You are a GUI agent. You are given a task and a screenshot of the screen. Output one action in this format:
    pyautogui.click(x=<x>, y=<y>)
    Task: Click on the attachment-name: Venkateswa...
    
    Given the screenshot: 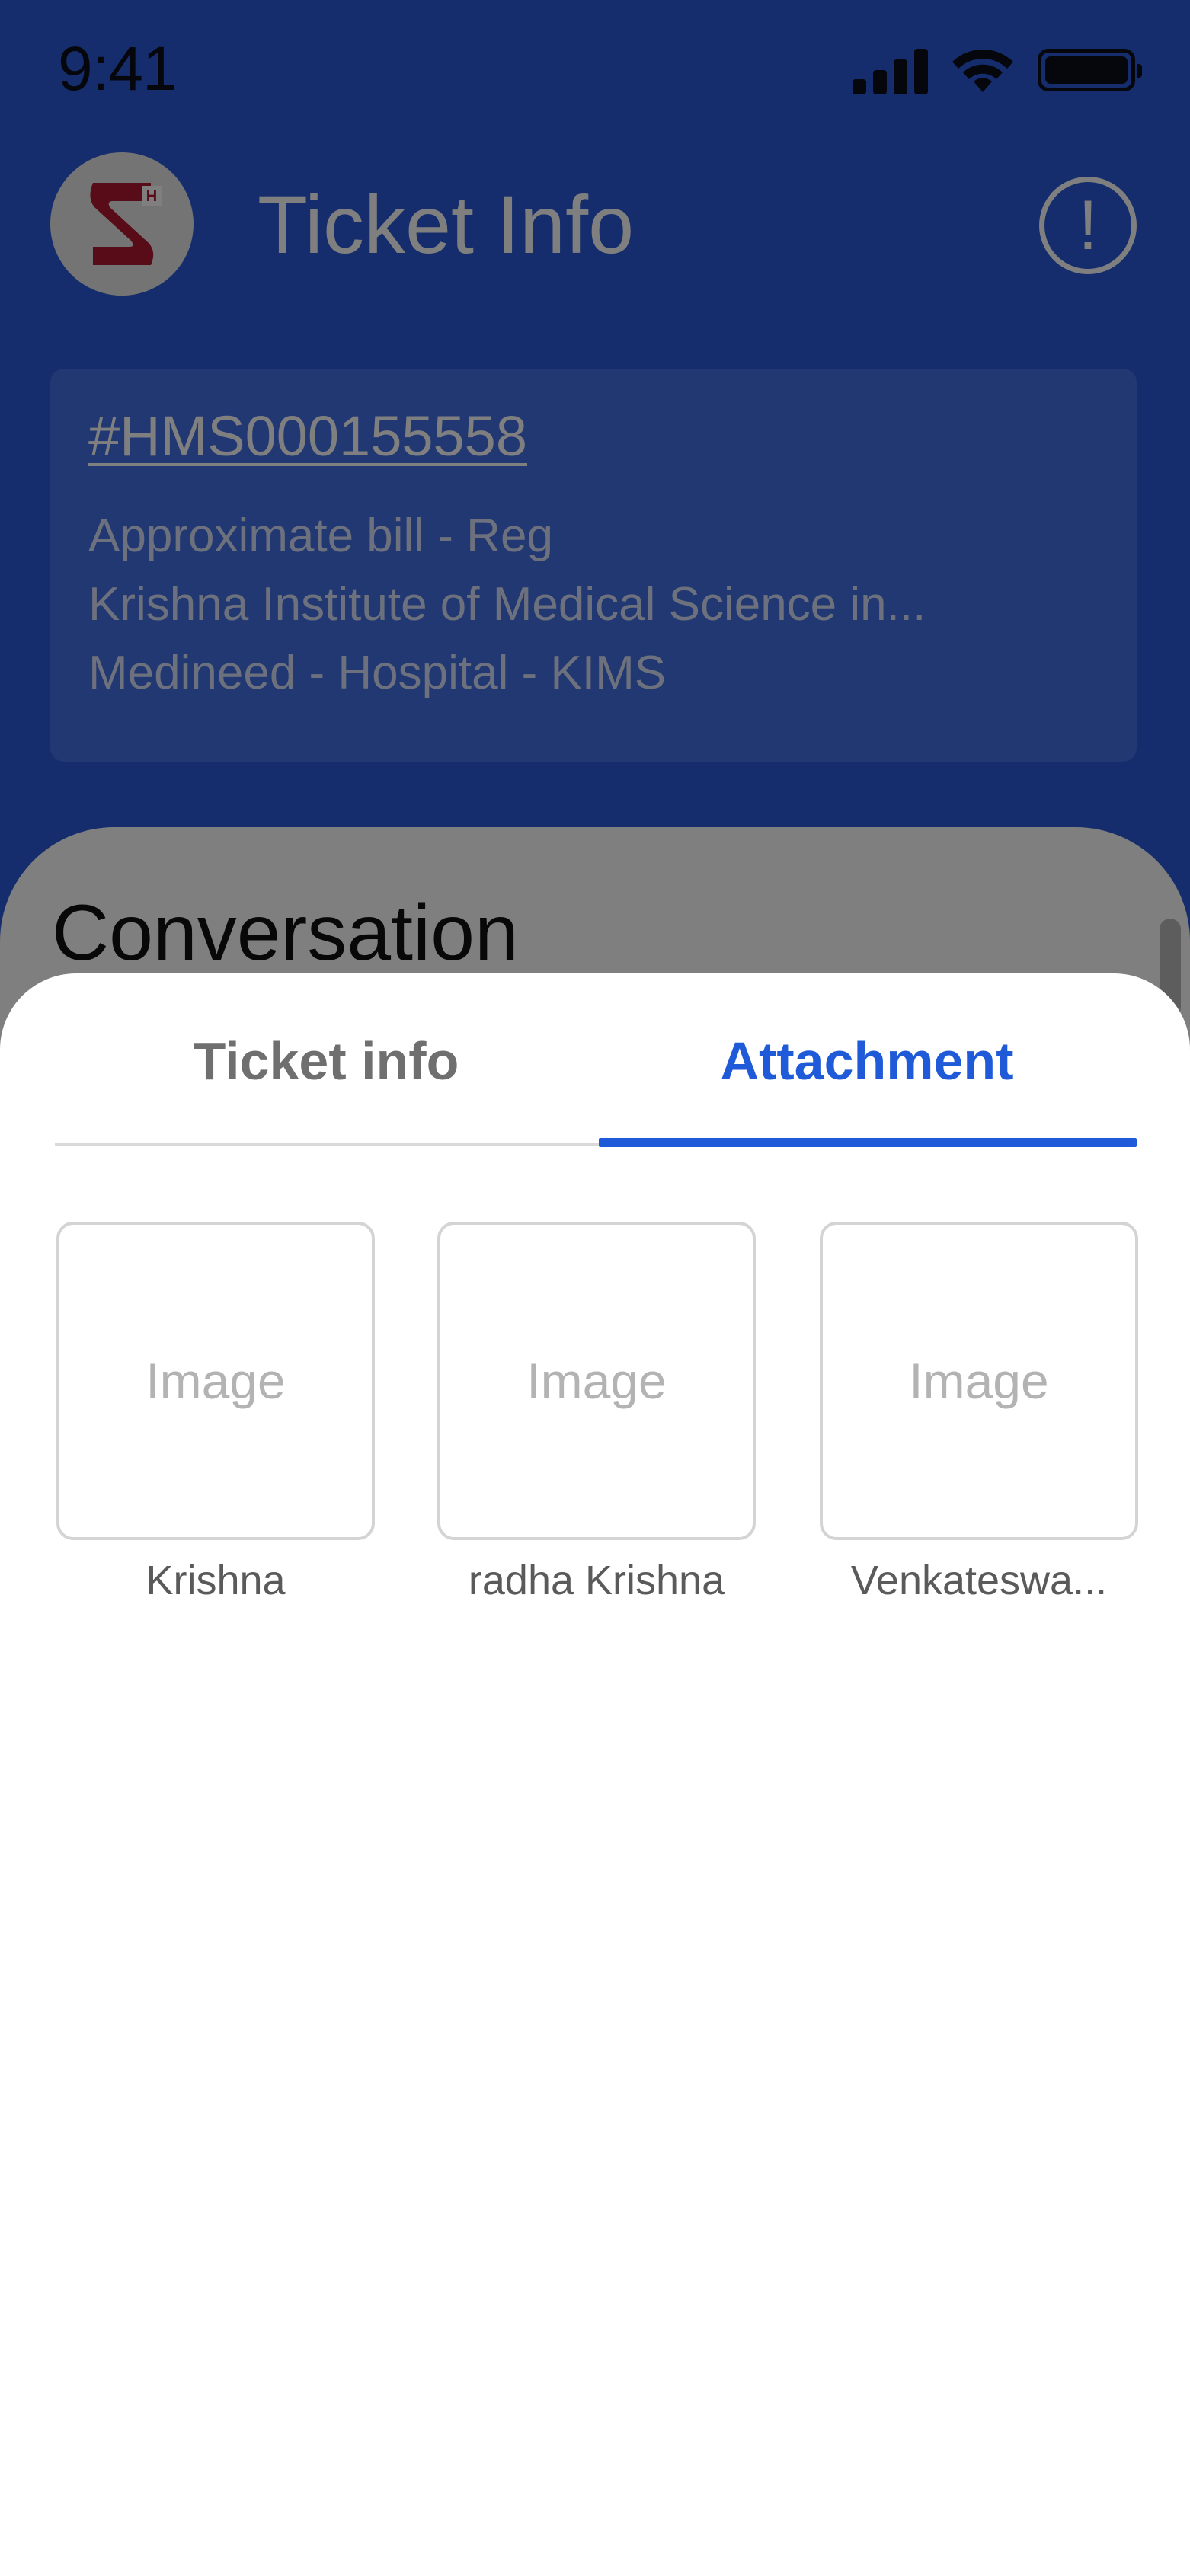 What is the action you would take?
    pyautogui.click(x=979, y=1580)
    